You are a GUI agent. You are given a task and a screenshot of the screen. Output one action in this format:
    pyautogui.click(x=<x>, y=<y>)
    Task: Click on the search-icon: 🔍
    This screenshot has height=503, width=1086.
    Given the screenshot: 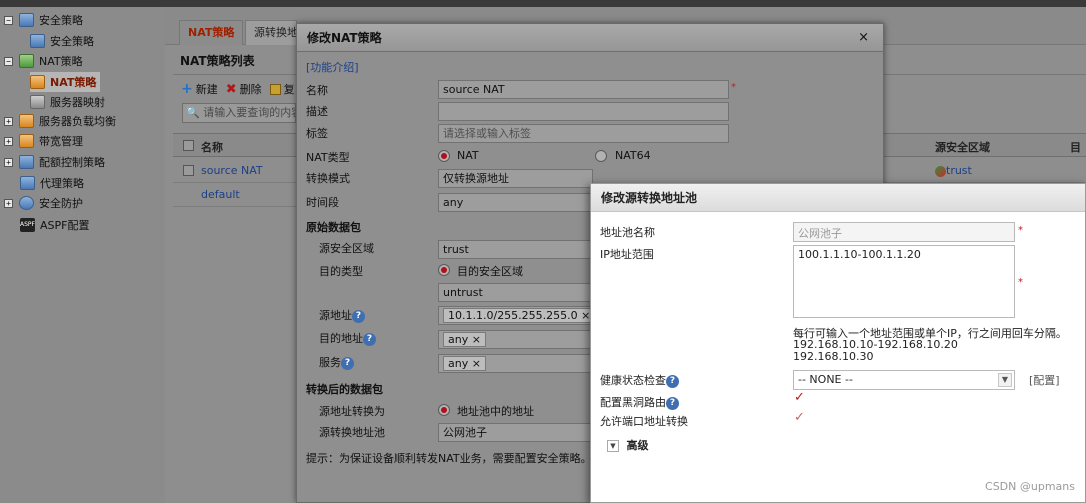 What is the action you would take?
    pyautogui.click(x=193, y=112)
    